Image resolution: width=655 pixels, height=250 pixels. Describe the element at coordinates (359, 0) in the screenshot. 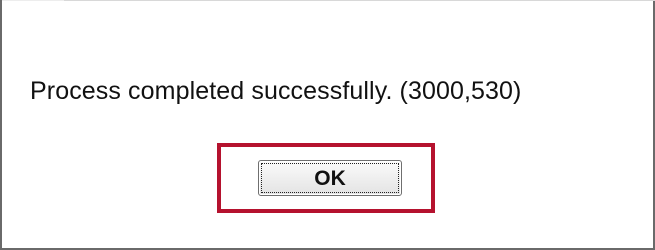

I see `dialog-top-edge` at that location.